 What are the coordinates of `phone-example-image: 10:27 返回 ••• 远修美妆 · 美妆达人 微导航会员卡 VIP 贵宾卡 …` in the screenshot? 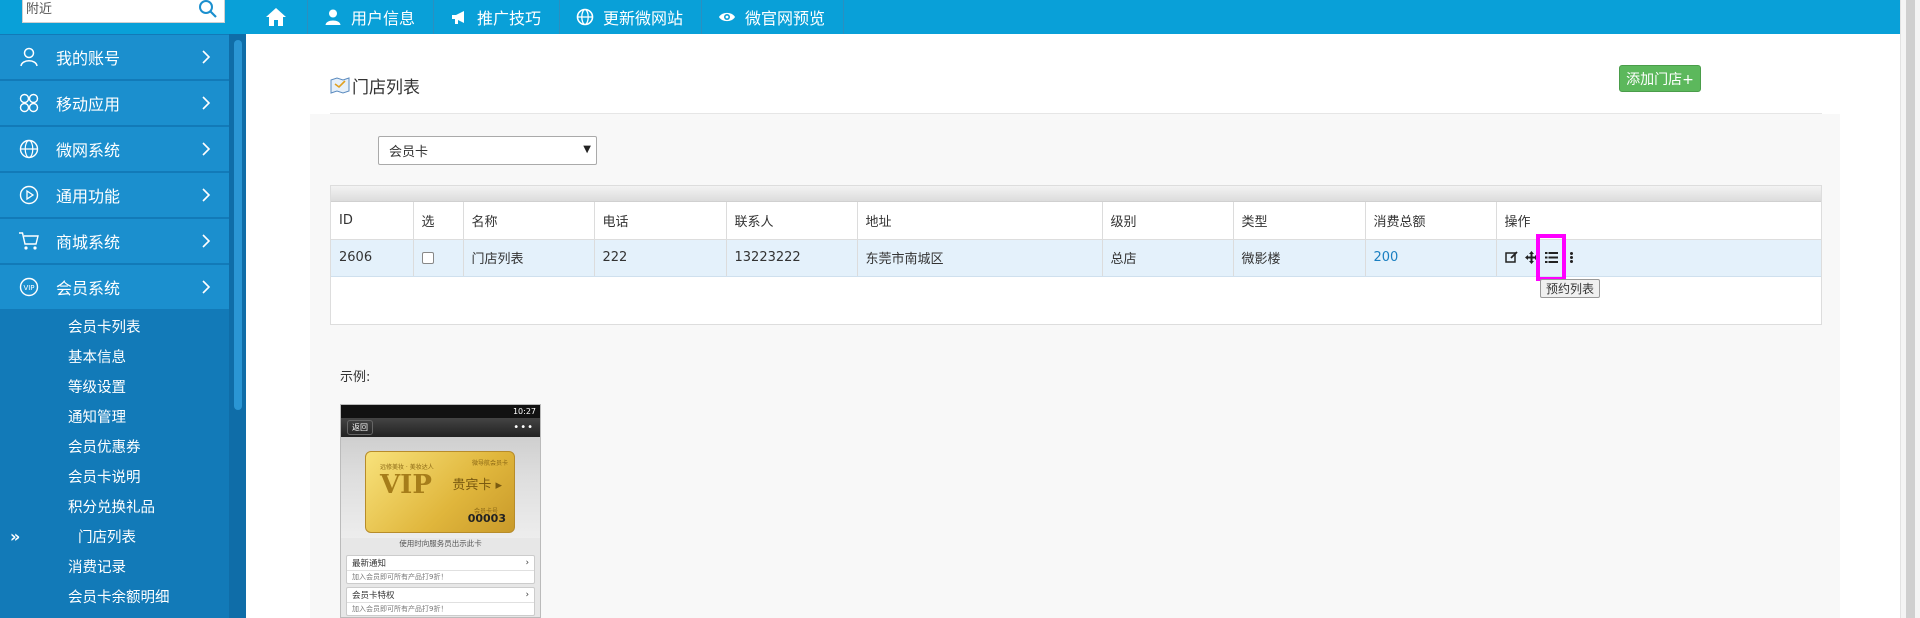 It's located at (440, 511).